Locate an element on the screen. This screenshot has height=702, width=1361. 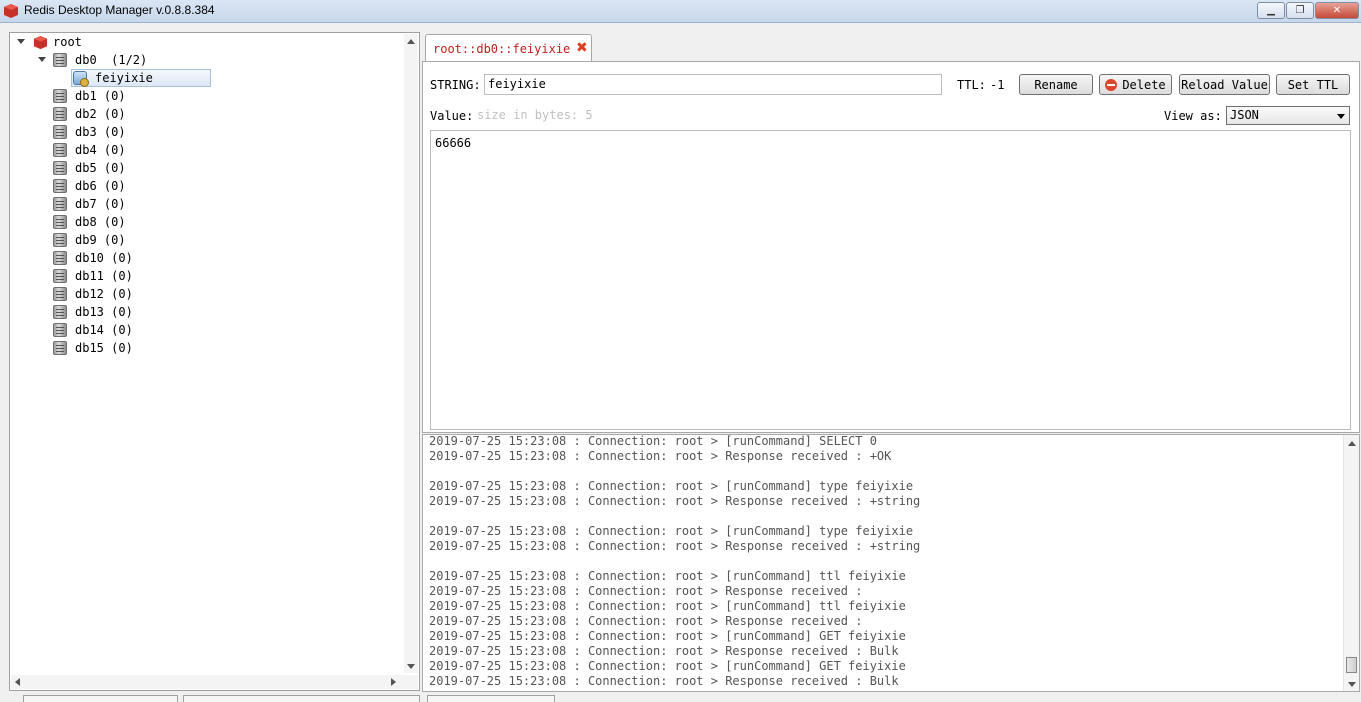
scroll-thumb is located at coordinates (1351, 665).